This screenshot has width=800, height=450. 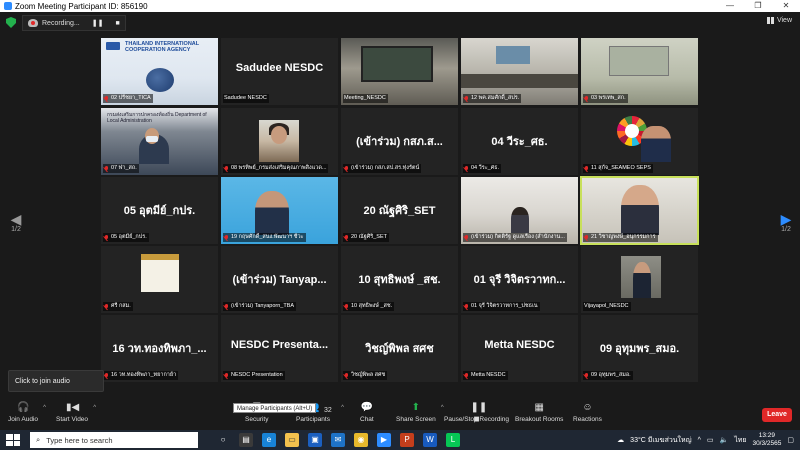 What do you see at coordinates (328, 410) in the screenshot?
I see `participant-count: 32` at bounding box center [328, 410].